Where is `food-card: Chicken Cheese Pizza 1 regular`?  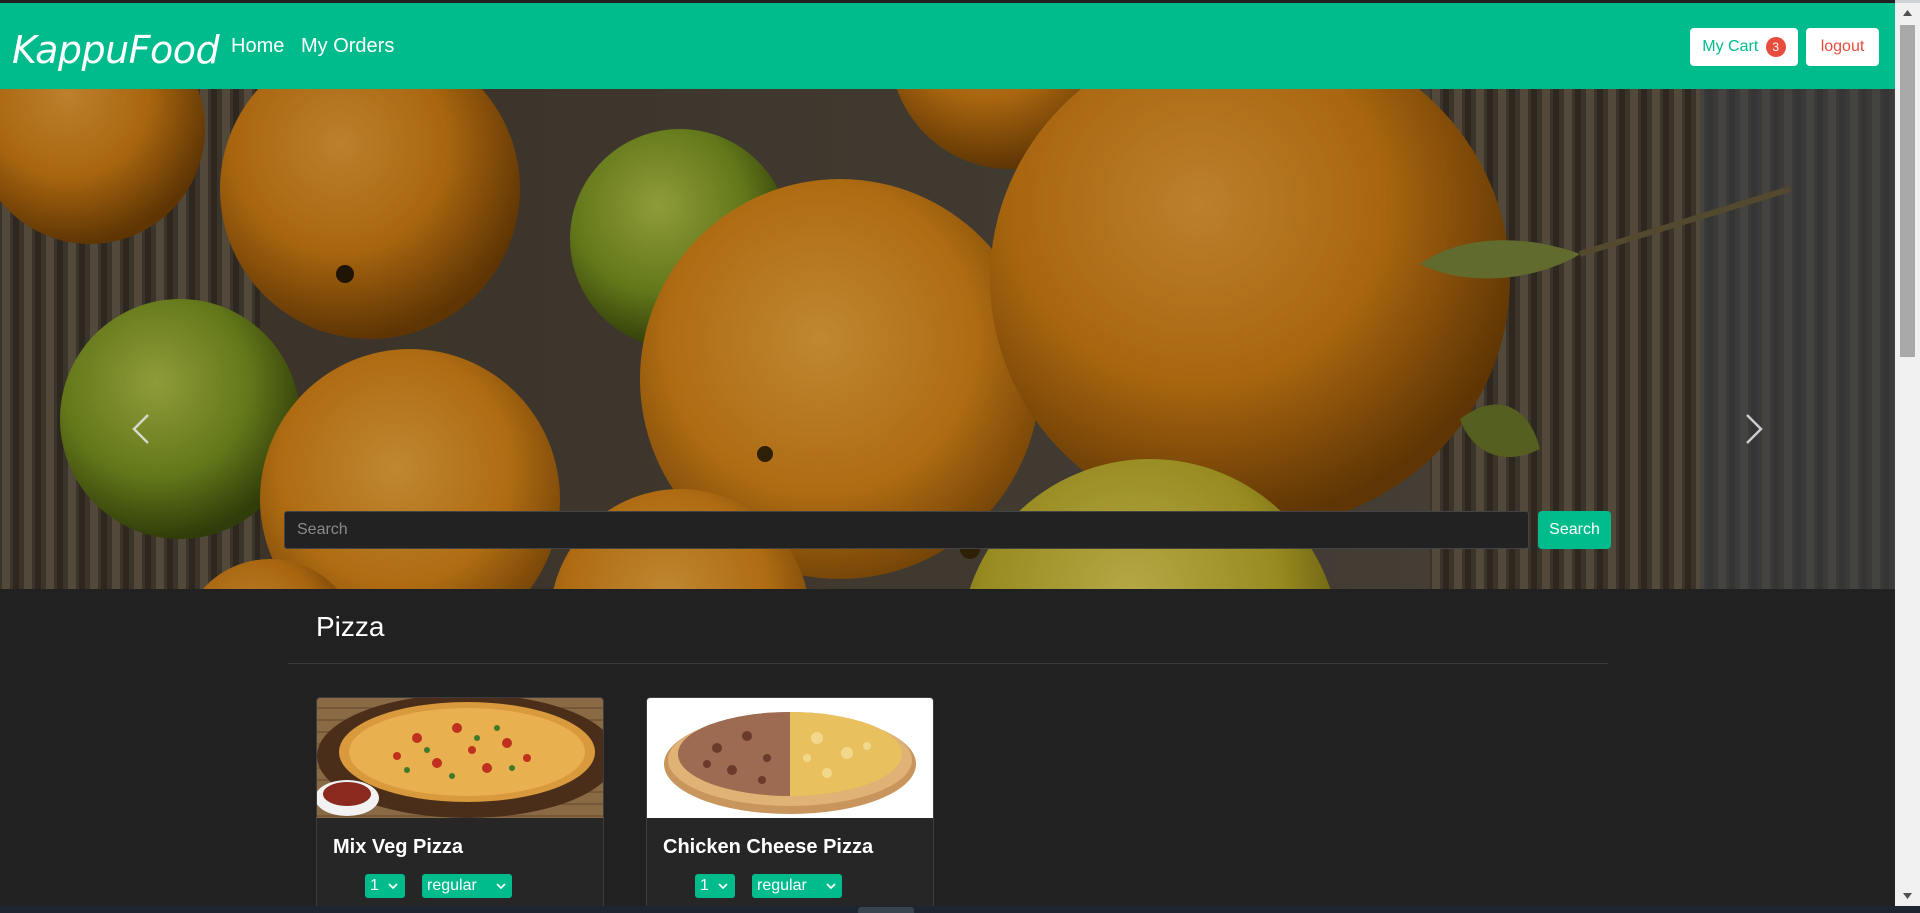
food-card: Chicken Cheese Pizza 1 regular is located at coordinates (790, 801).